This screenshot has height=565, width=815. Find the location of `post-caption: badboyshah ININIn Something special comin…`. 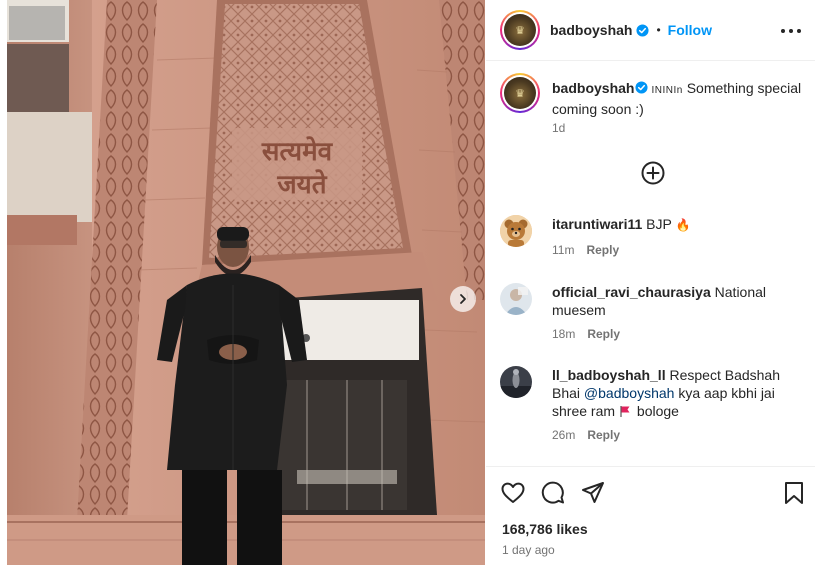

post-caption: badboyshah ININIn Something special comin… is located at coordinates (677, 98).